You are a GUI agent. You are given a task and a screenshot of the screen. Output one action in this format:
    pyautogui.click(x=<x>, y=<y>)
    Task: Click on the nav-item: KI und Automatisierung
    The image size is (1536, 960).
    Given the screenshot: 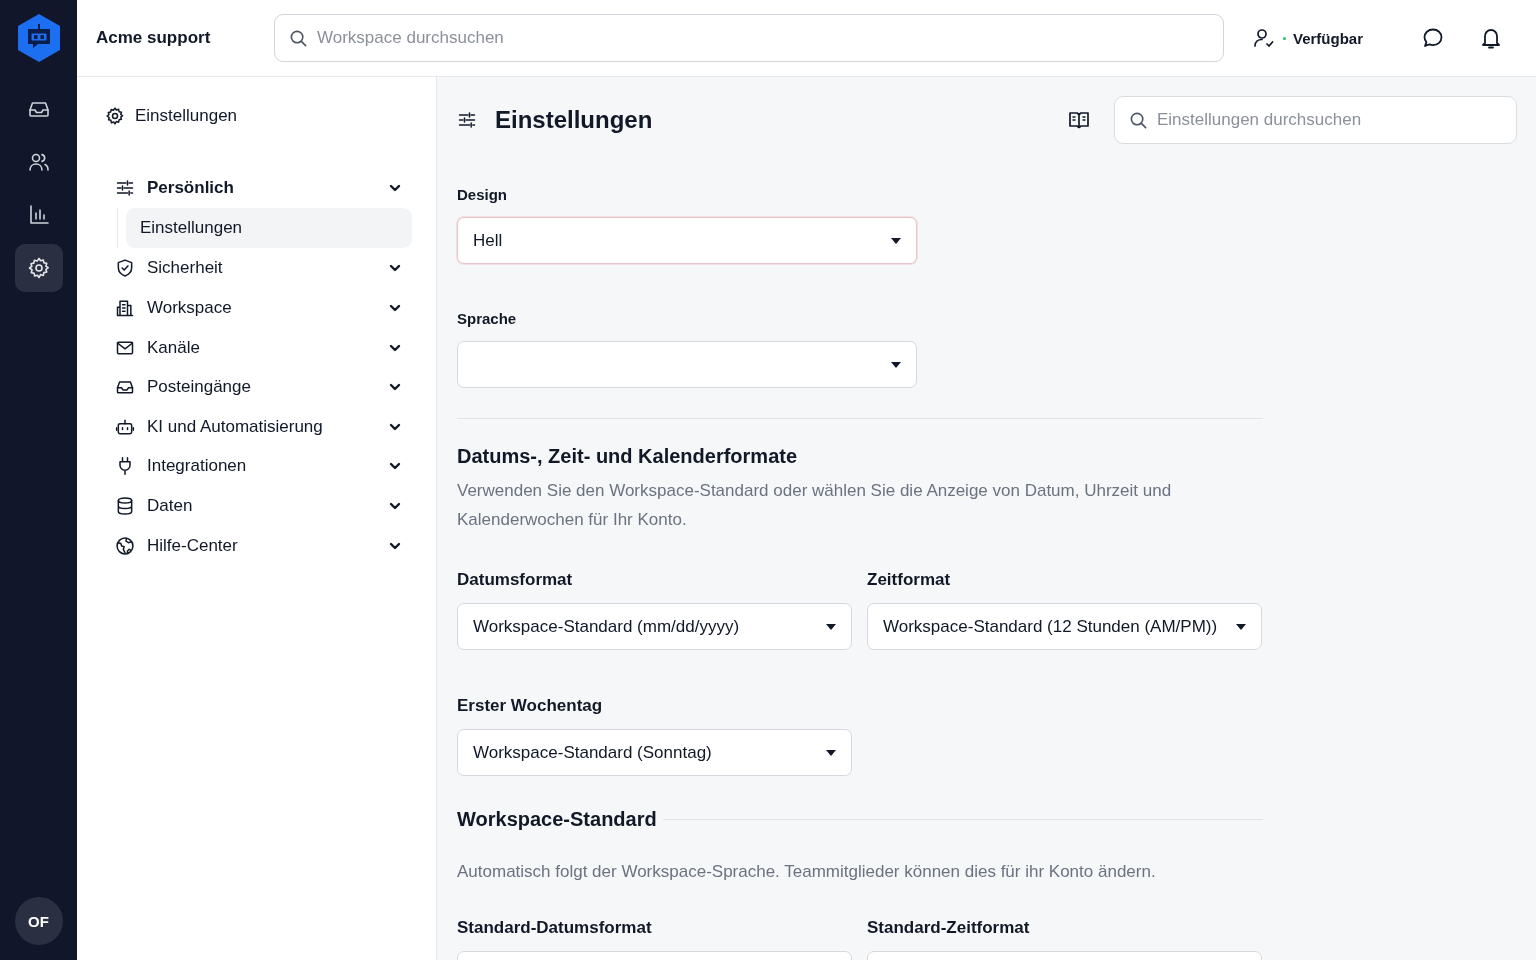 What is the action you would take?
    pyautogui.click(x=258, y=426)
    